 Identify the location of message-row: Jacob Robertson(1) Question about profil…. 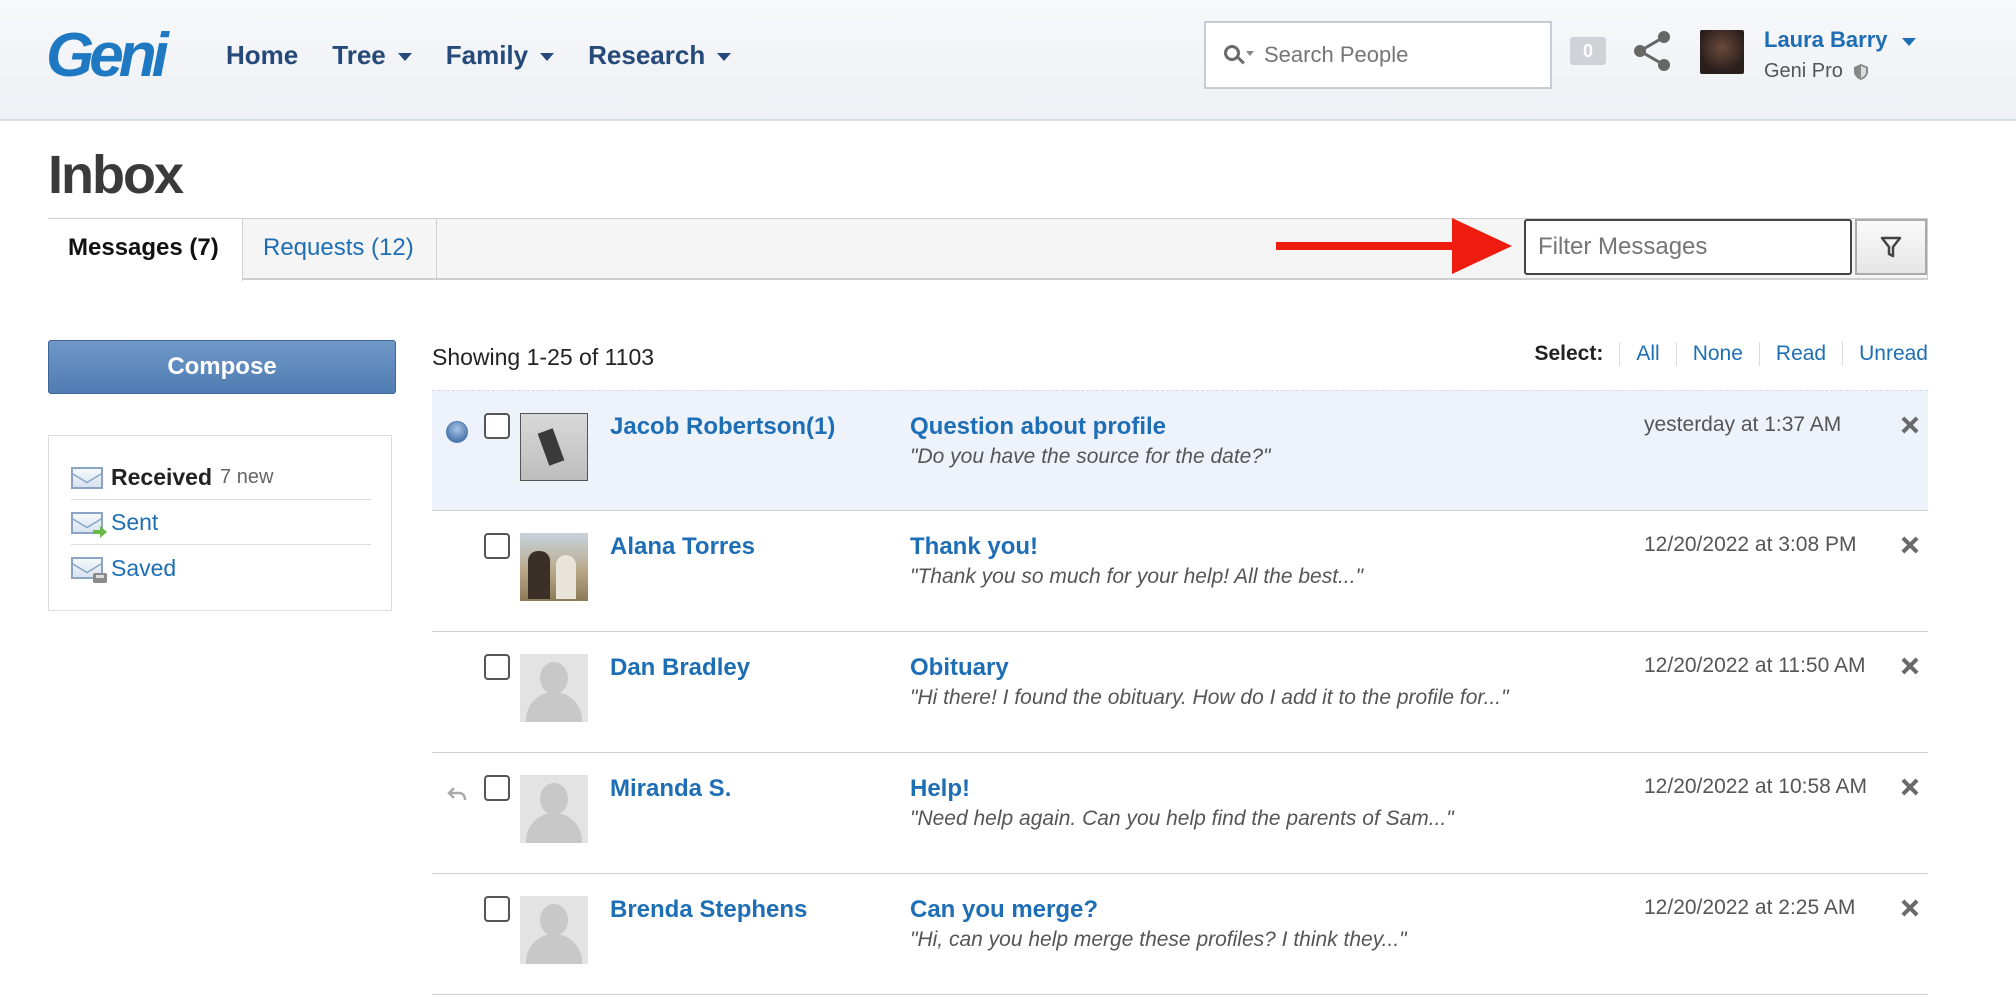
(1180, 450).